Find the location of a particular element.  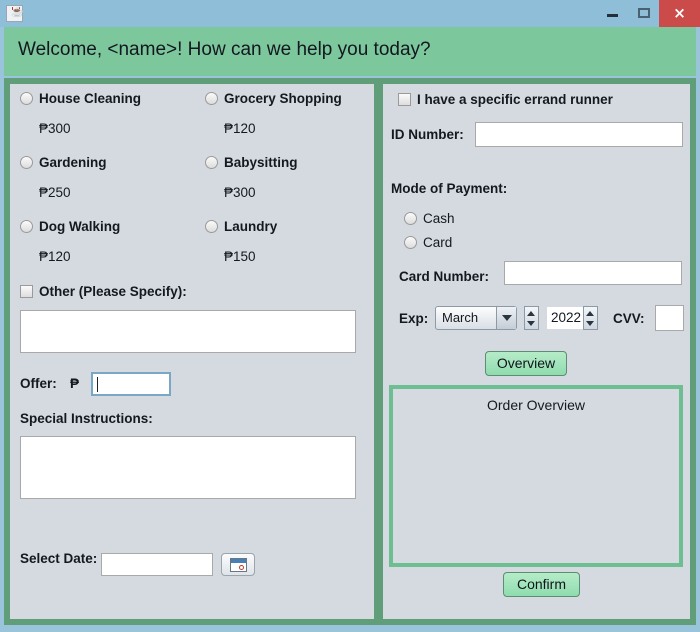

special-instructions-label: Special Instructions: is located at coordinates (86, 418).